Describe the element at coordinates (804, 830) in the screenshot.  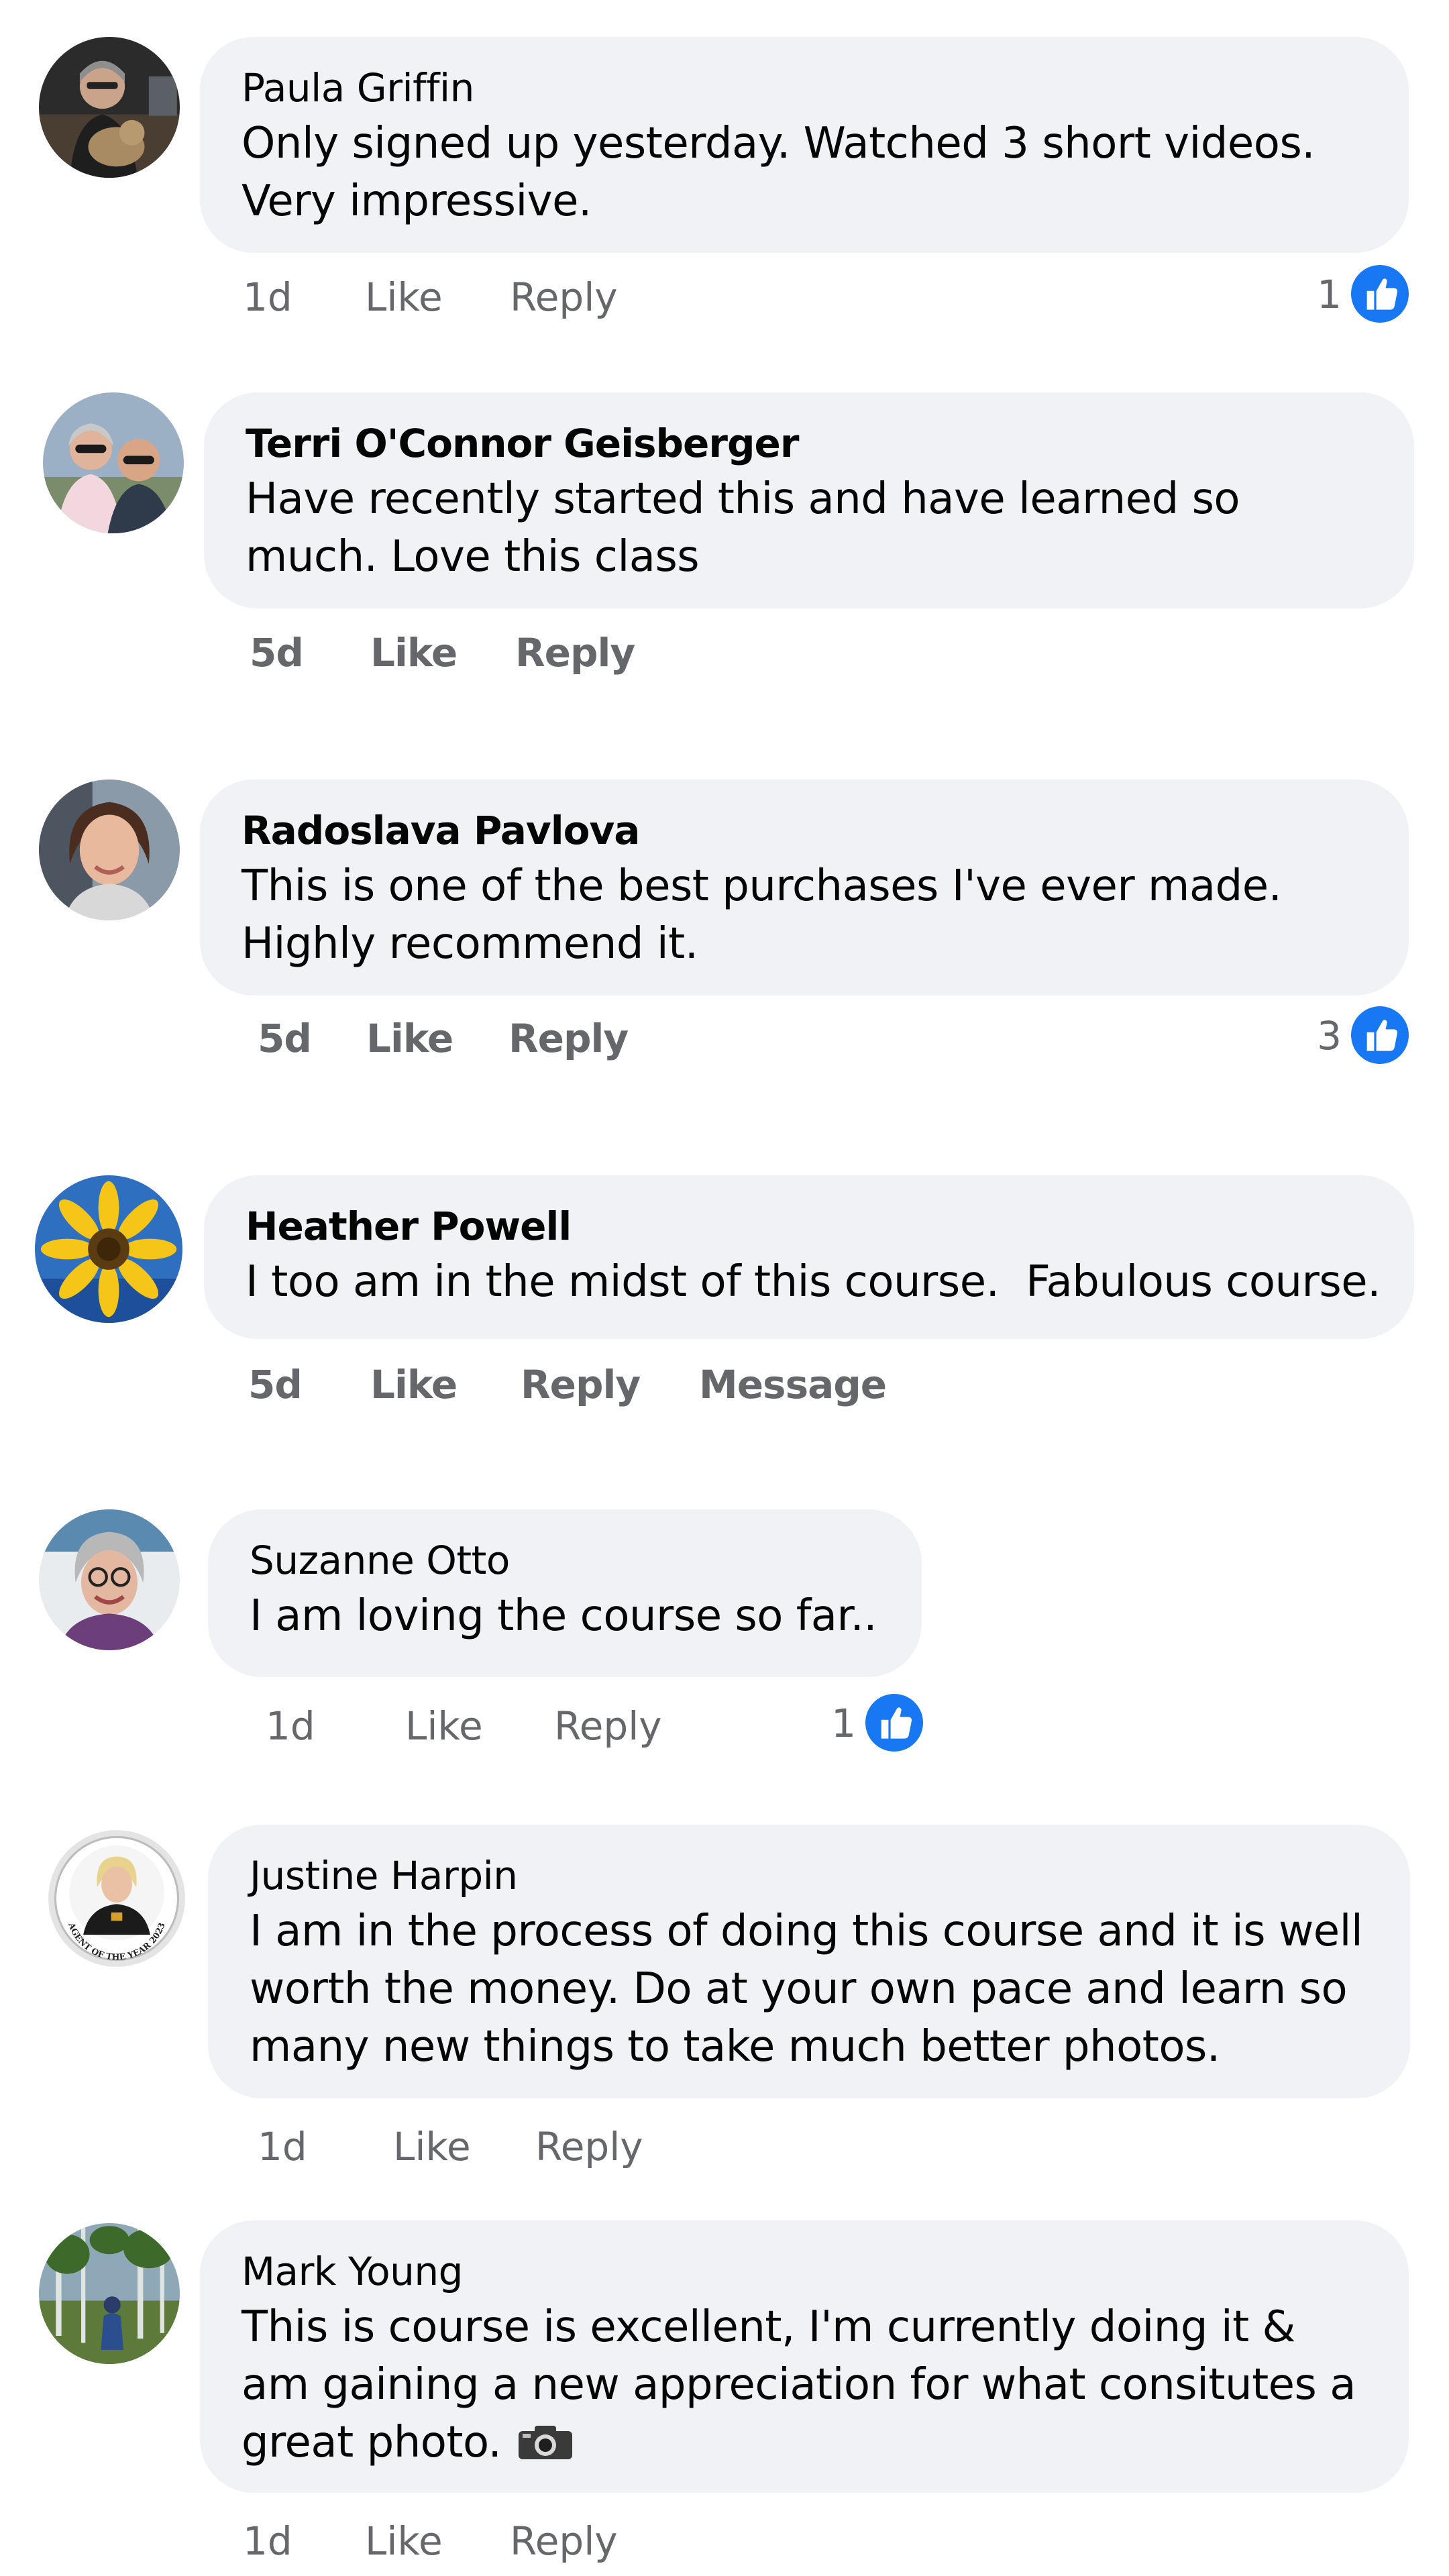
I see `comment-author: Radoslava Pavlova` at that location.